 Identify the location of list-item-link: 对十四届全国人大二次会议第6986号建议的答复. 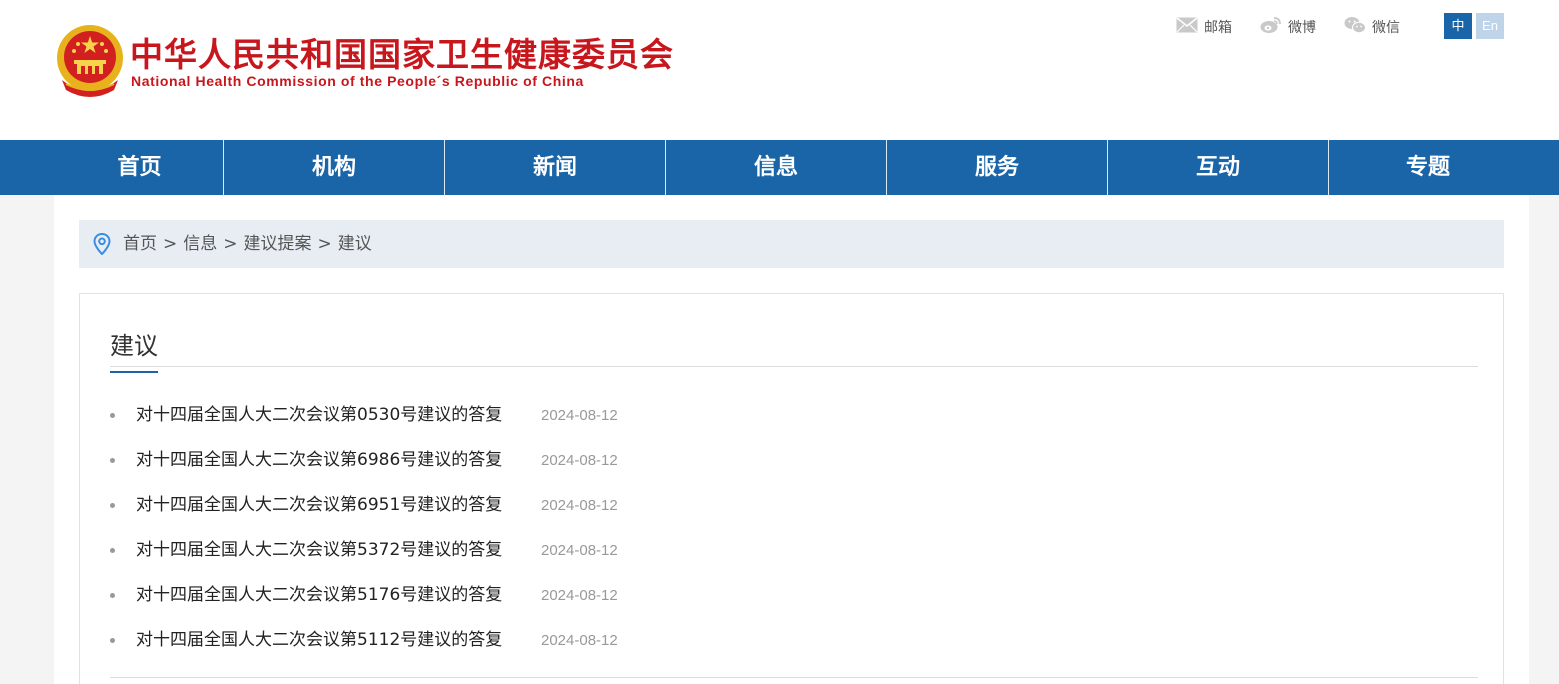
(319, 460).